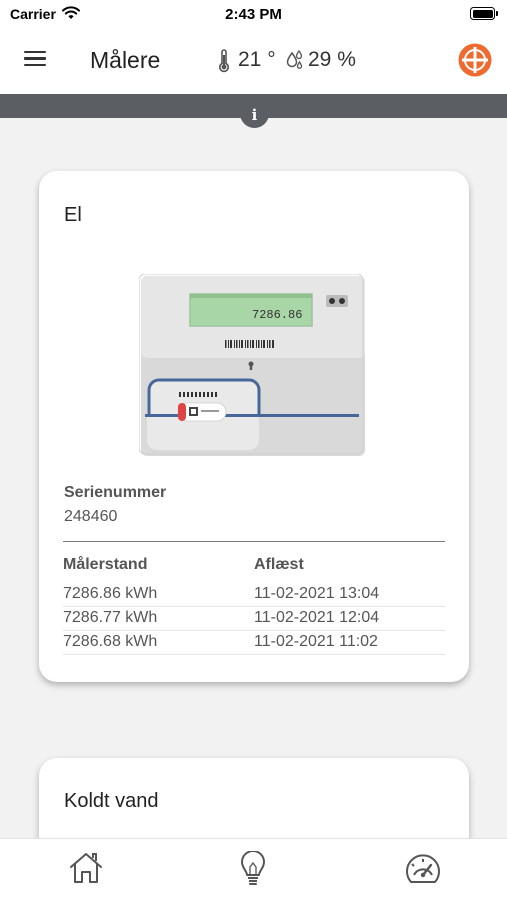 This screenshot has height=900, width=507. I want to click on thermometer-icon, so click(224, 61).